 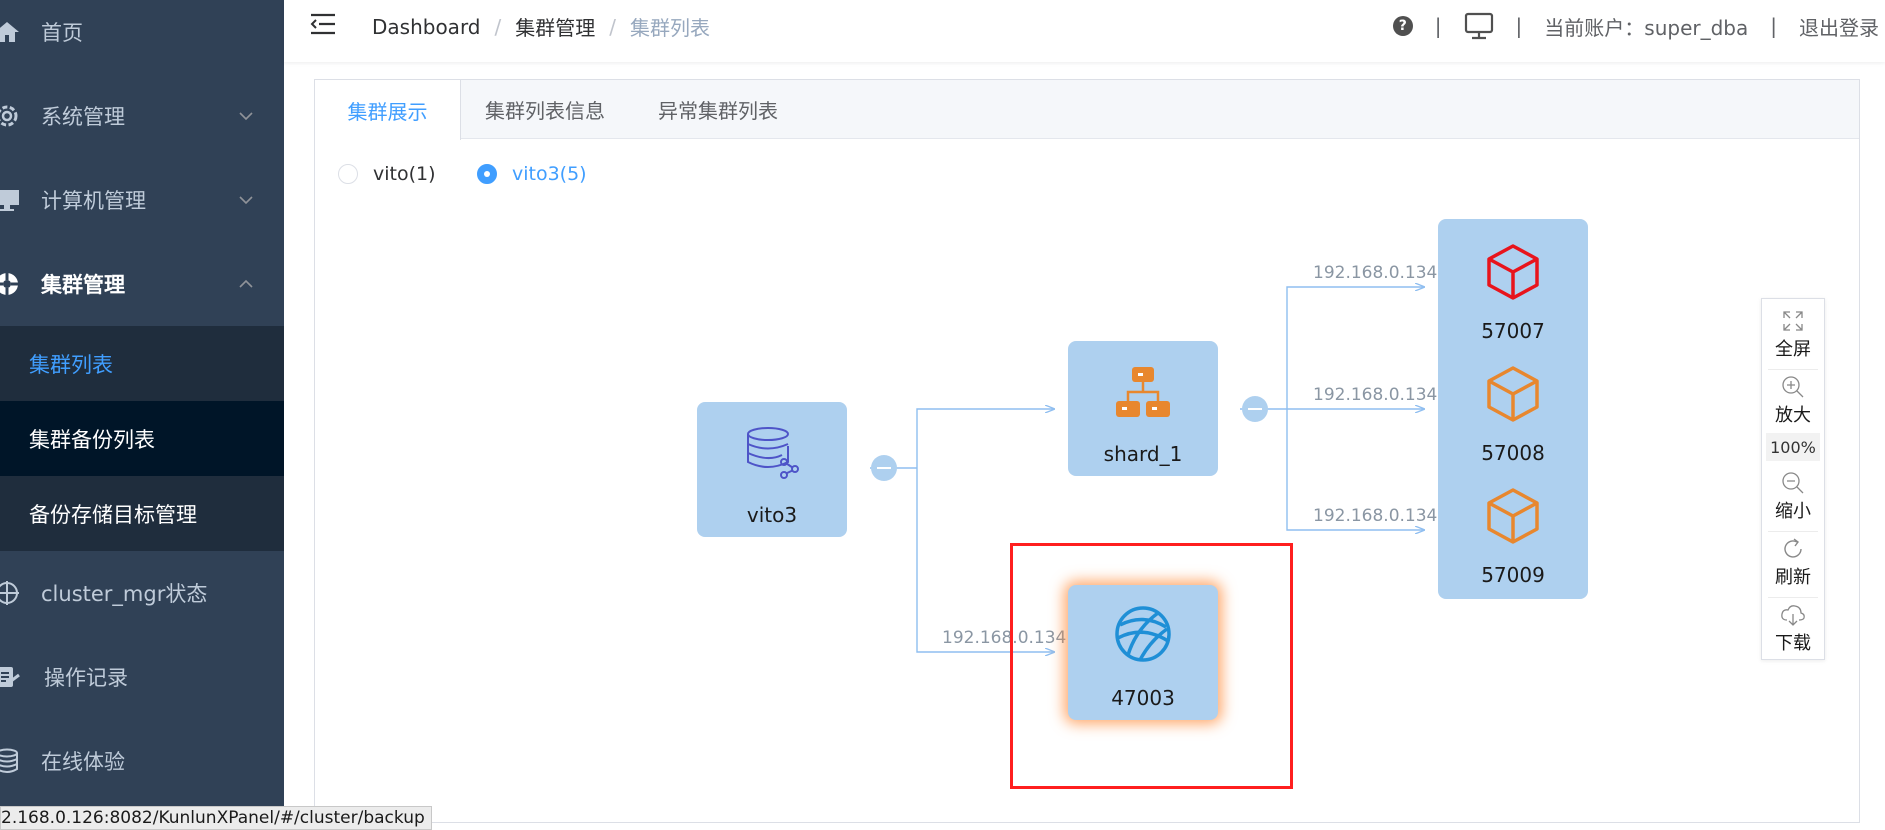 I want to click on breadcrumb: Dashboard / 集群管理 / 集群列表, so click(x=541, y=26).